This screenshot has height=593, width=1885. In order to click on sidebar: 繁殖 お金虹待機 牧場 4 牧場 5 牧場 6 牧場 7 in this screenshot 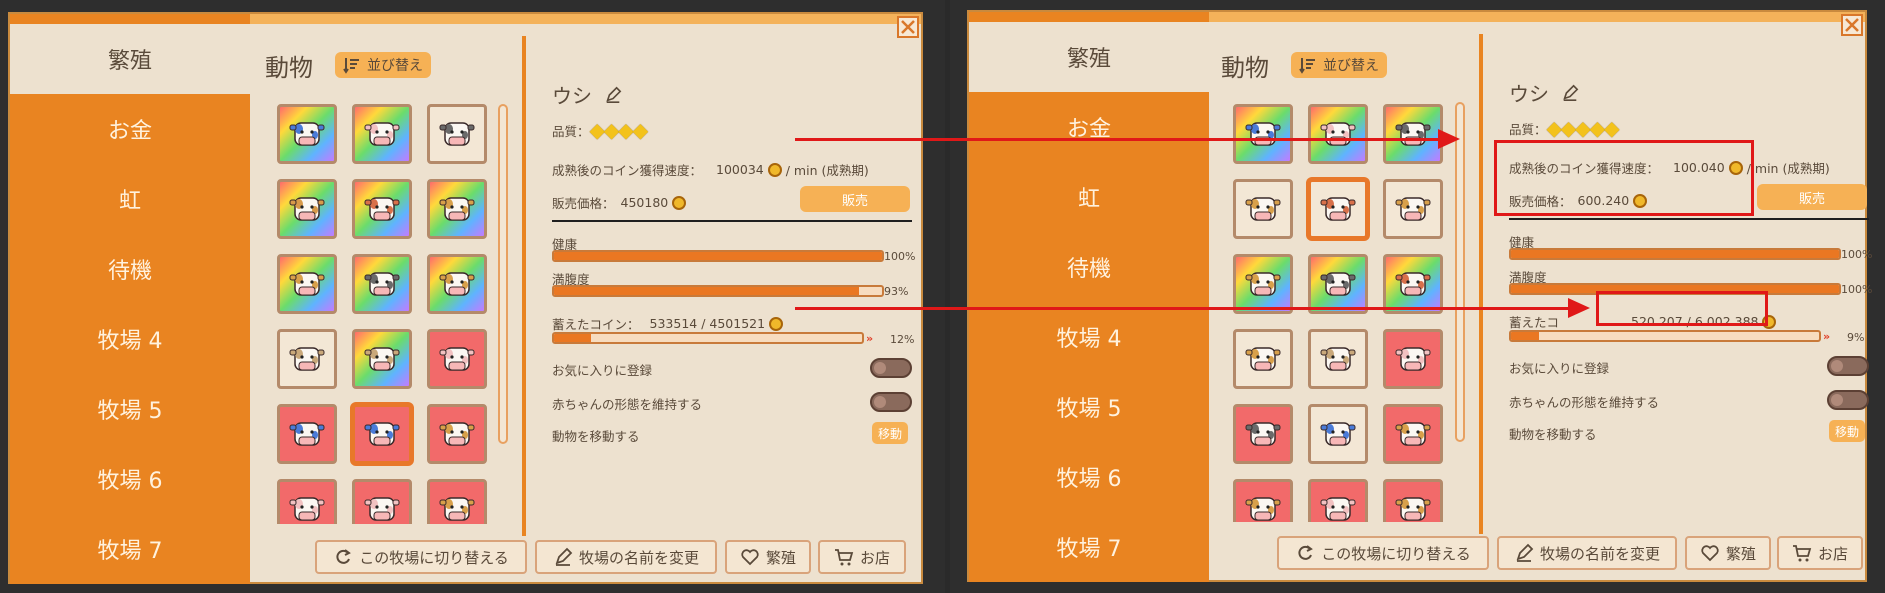, I will do `click(1089, 302)`.